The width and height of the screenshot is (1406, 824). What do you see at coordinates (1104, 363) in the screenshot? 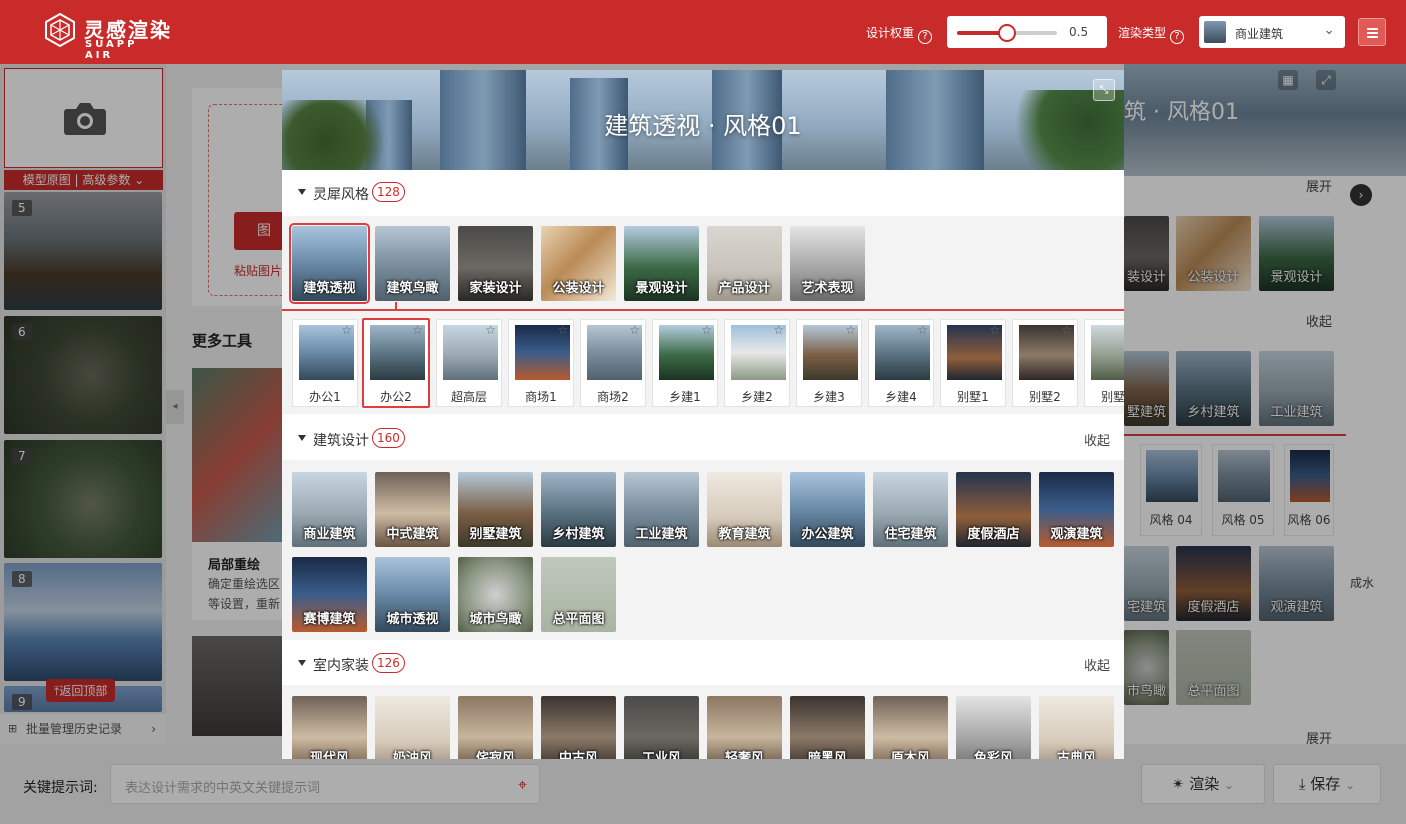
I see `style-card-villa3: ☆别墅3` at bounding box center [1104, 363].